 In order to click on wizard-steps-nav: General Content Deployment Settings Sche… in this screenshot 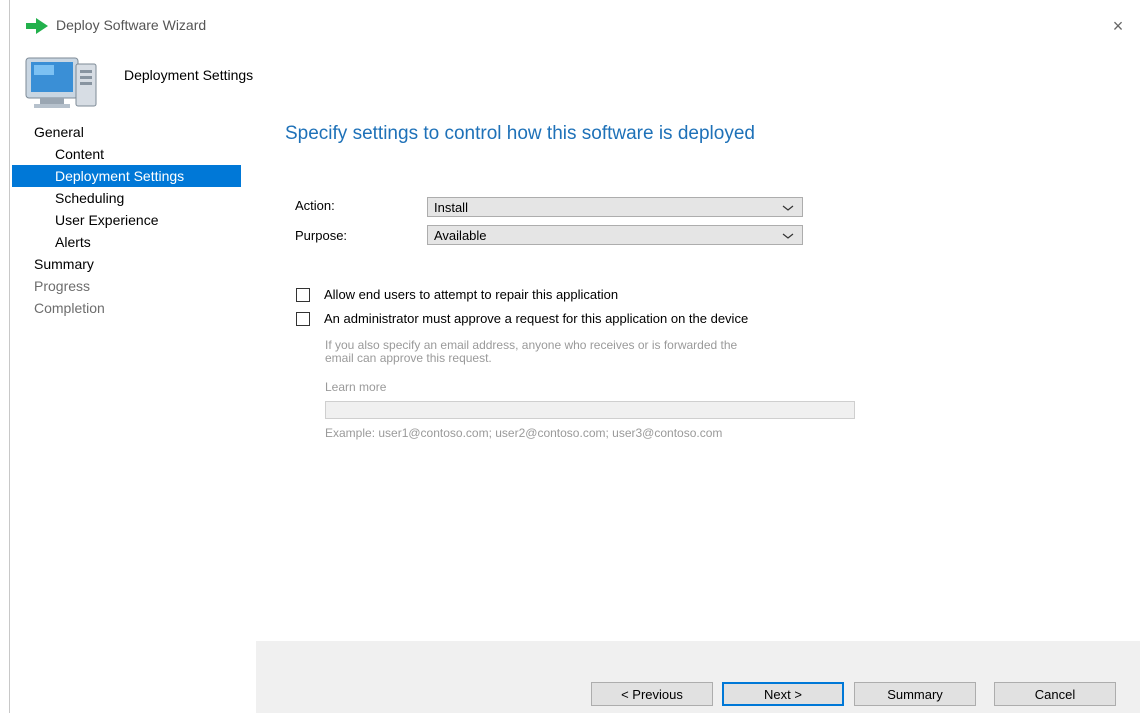, I will do `click(133, 220)`.